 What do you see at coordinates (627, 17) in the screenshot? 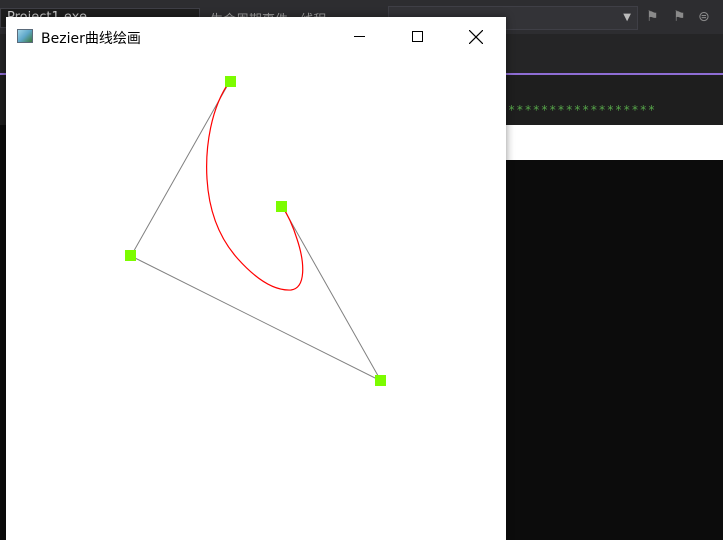
I see `chevron-down-icon: ▼` at bounding box center [627, 17].